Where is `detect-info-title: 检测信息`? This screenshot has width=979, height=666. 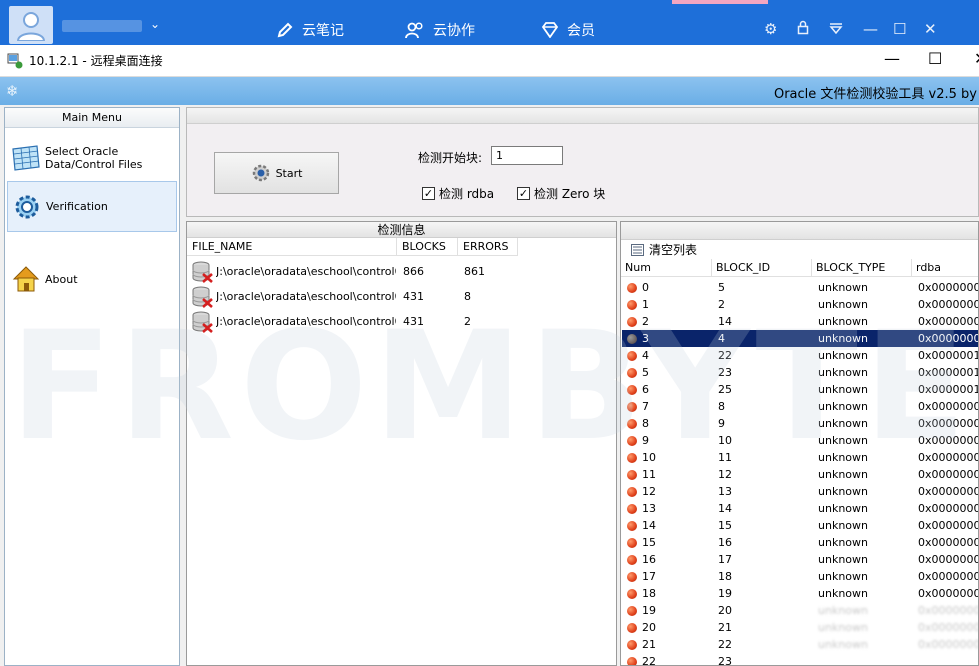 detect-info-title: 检测信息 is located at coordinates (401, 230).